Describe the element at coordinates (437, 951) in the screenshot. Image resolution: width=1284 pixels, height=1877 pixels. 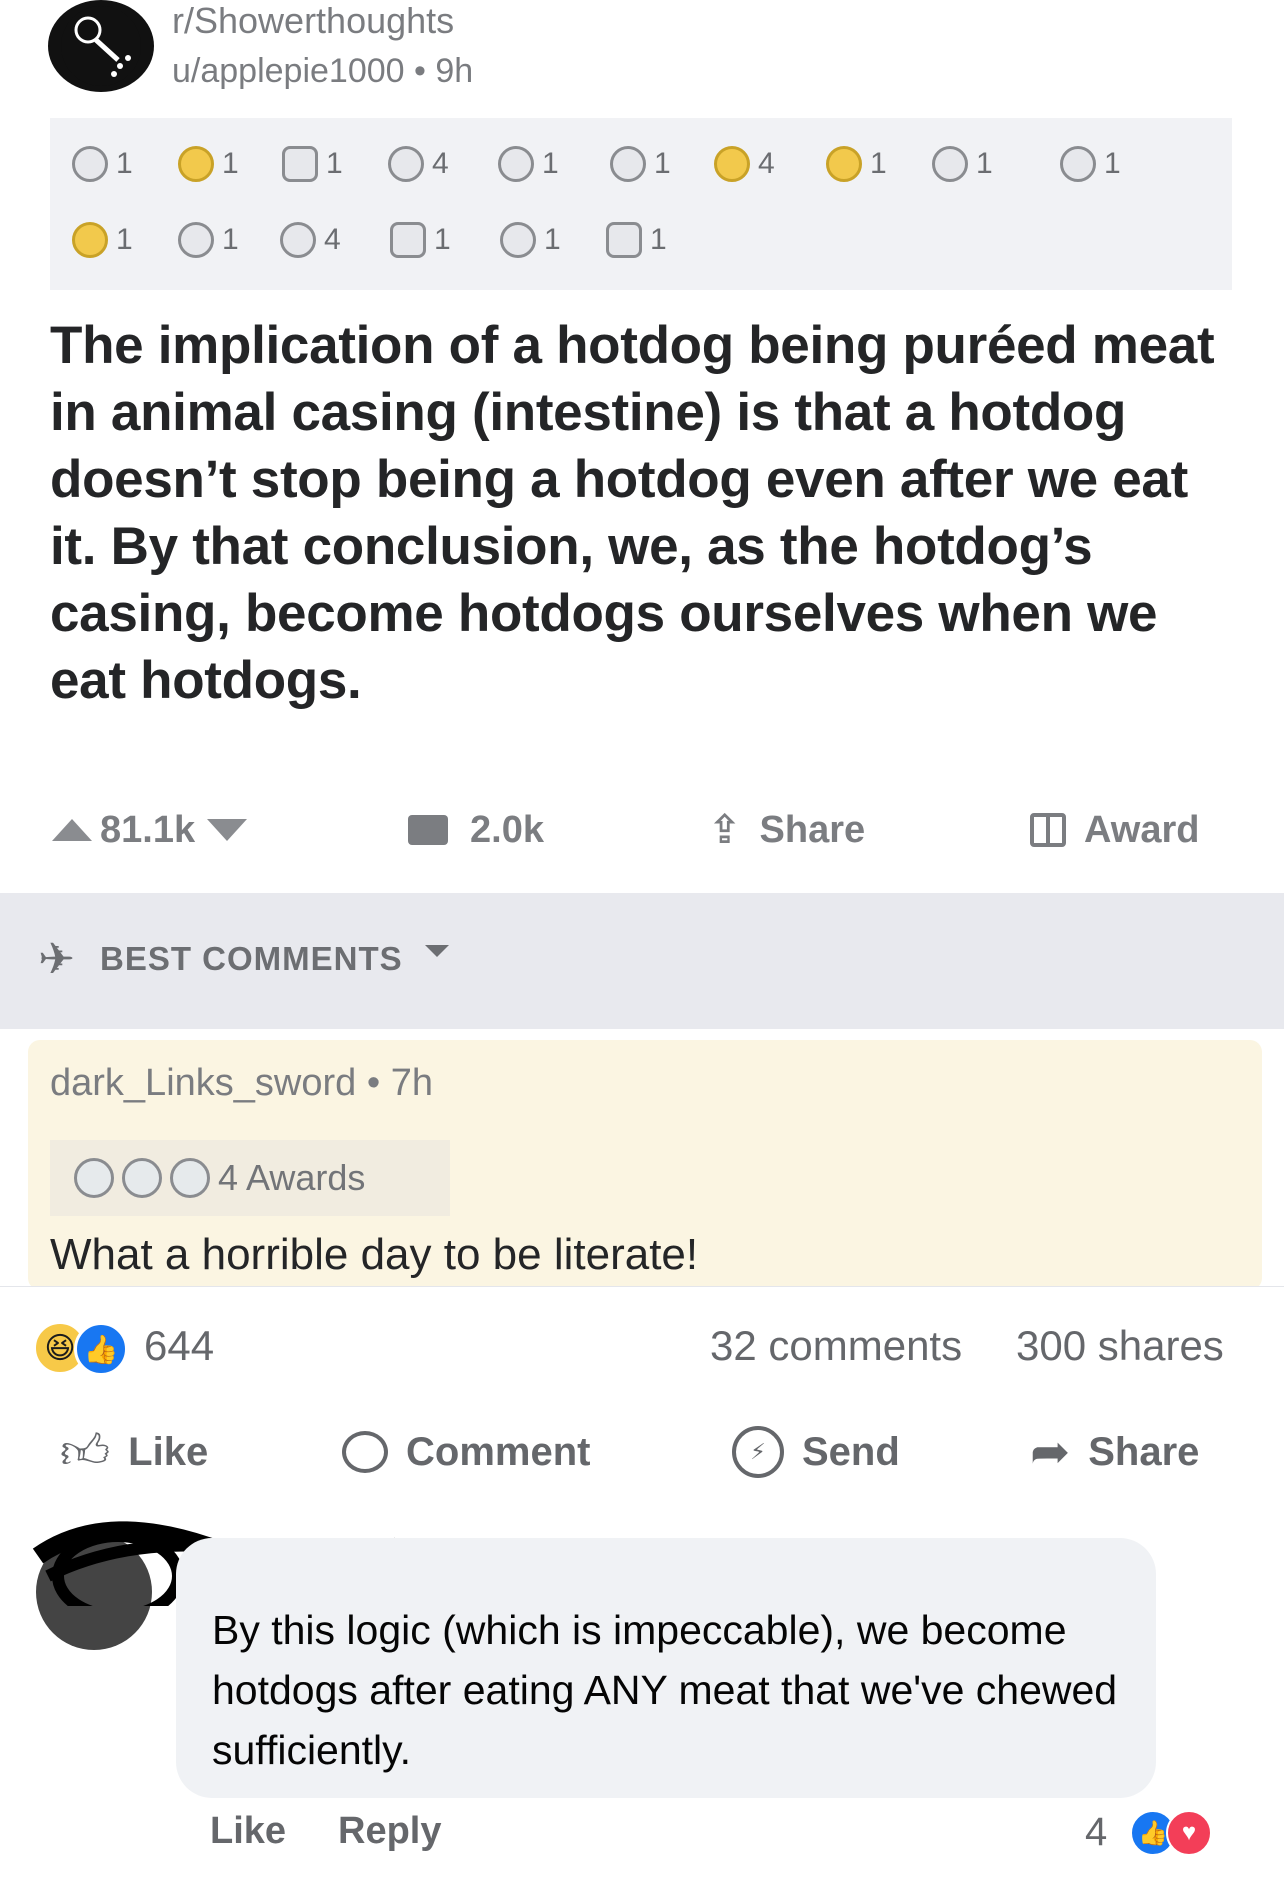
I see `chevron-down-icon` at that location.